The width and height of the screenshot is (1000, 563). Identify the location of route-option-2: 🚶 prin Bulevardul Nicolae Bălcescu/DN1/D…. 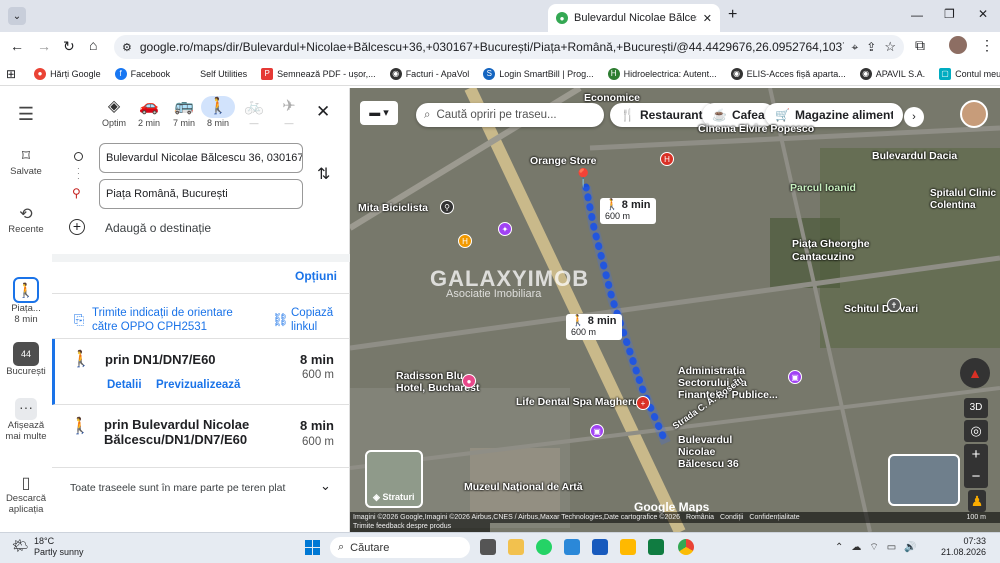
(201, 437).